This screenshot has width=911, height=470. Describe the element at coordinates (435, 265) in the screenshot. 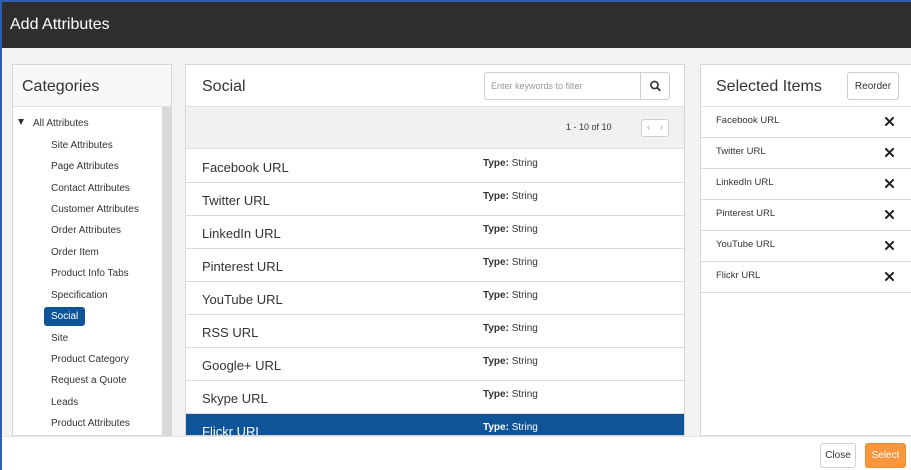

I see `attribute-row: Pinterest URL Type: String` at that location.